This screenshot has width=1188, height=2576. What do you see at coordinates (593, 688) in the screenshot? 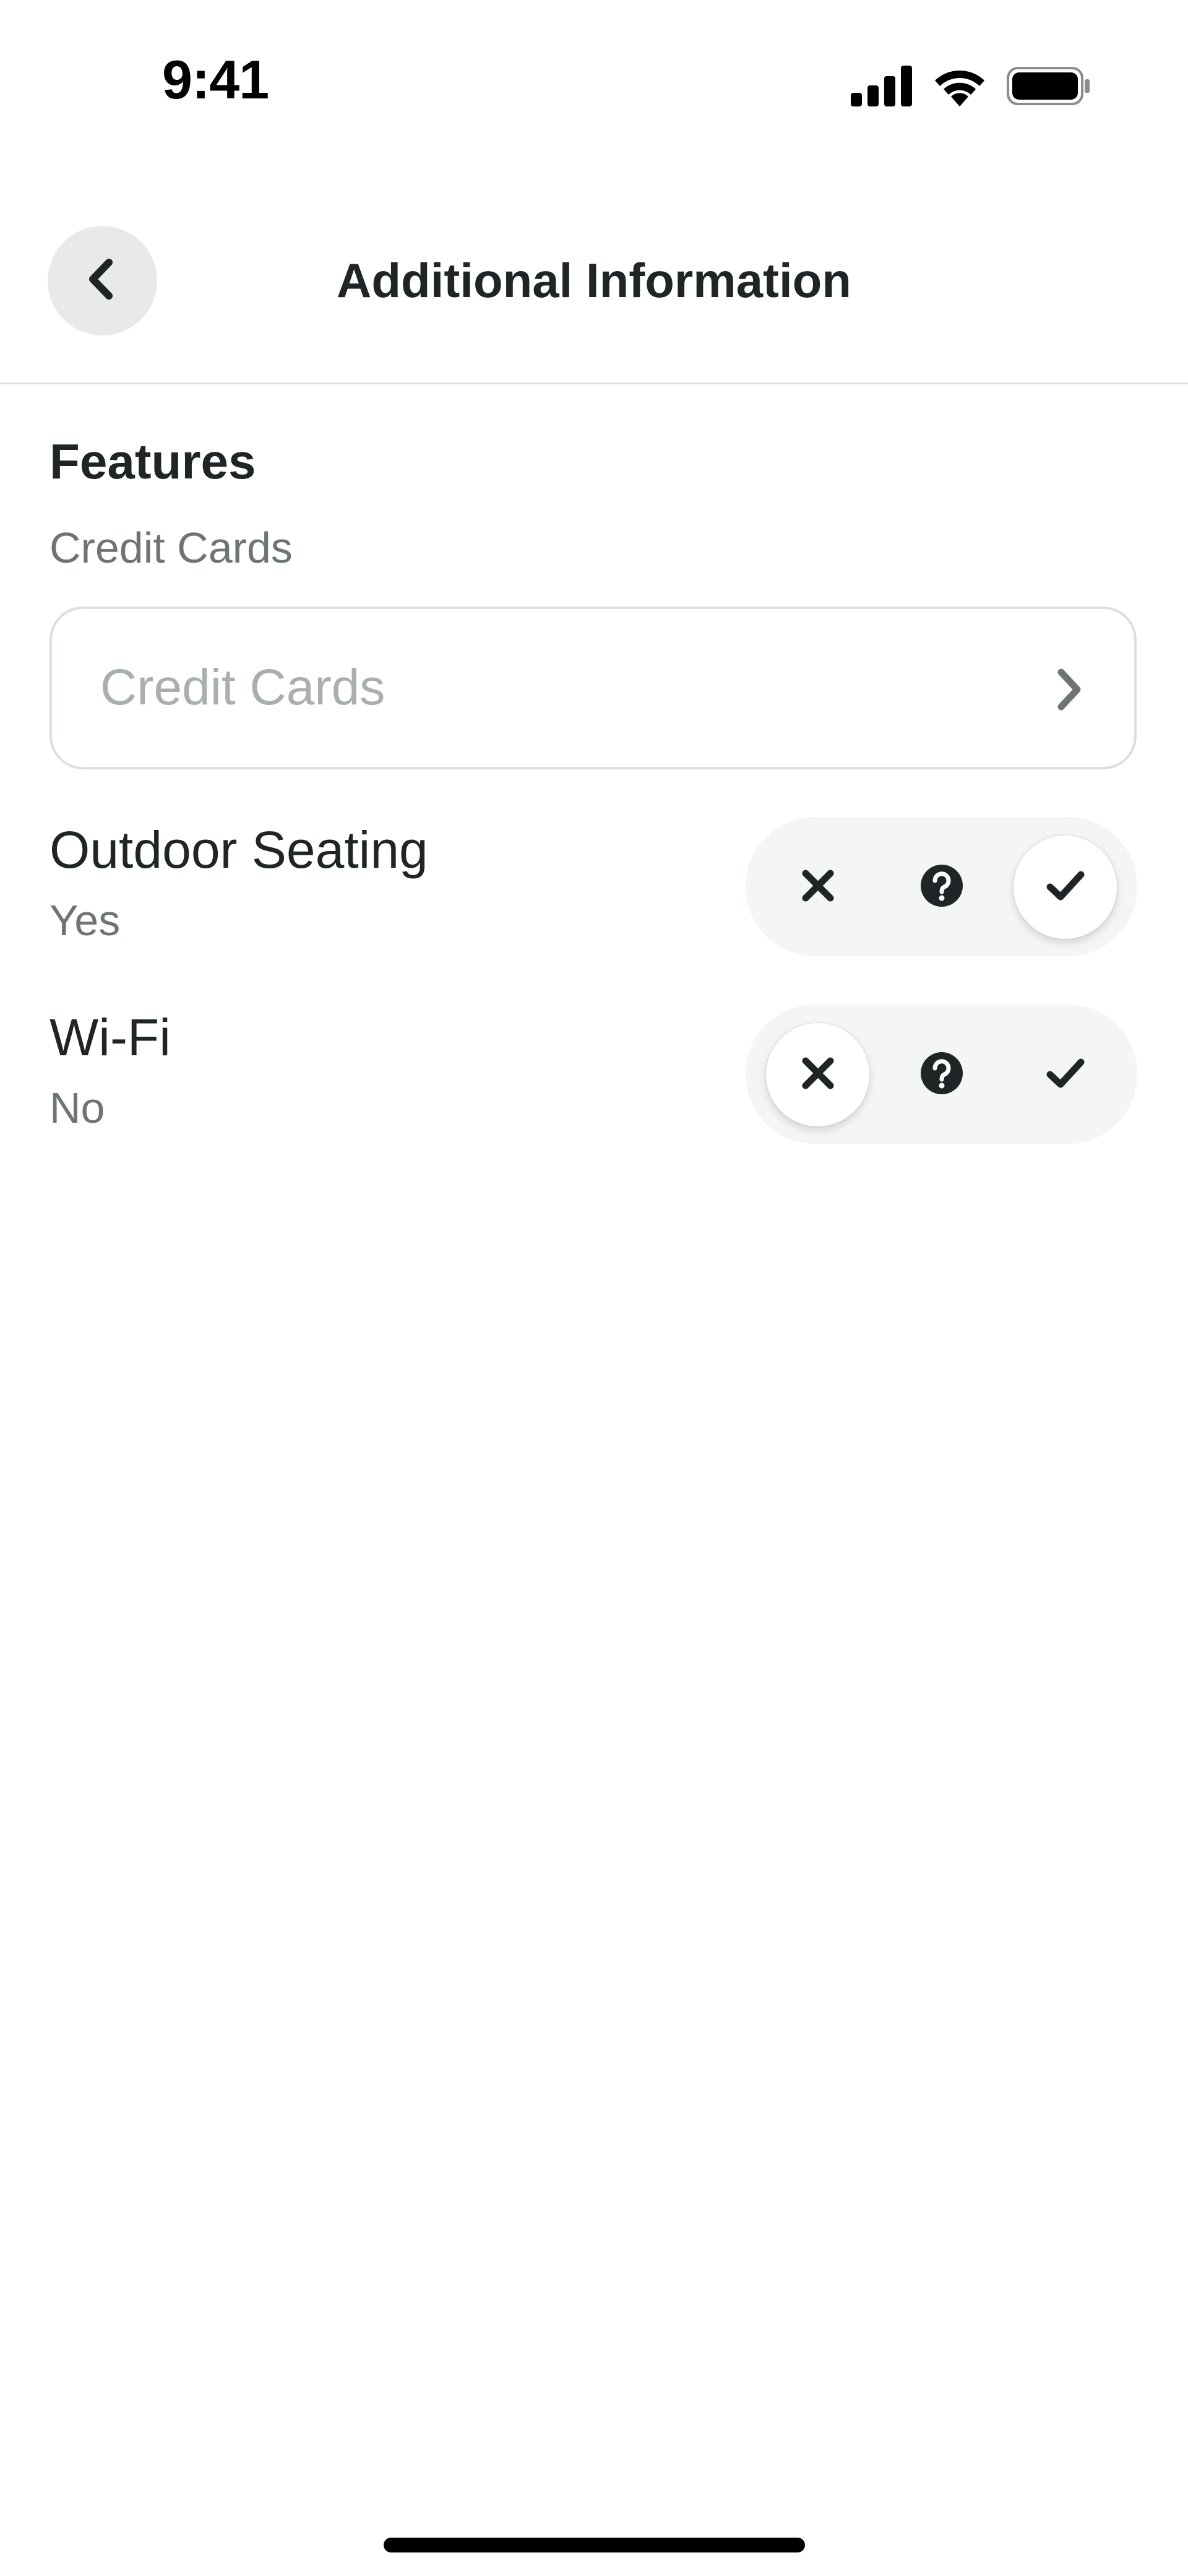
I see `credit-cards-select: Credit Cards` at bounding box center [593, 688].